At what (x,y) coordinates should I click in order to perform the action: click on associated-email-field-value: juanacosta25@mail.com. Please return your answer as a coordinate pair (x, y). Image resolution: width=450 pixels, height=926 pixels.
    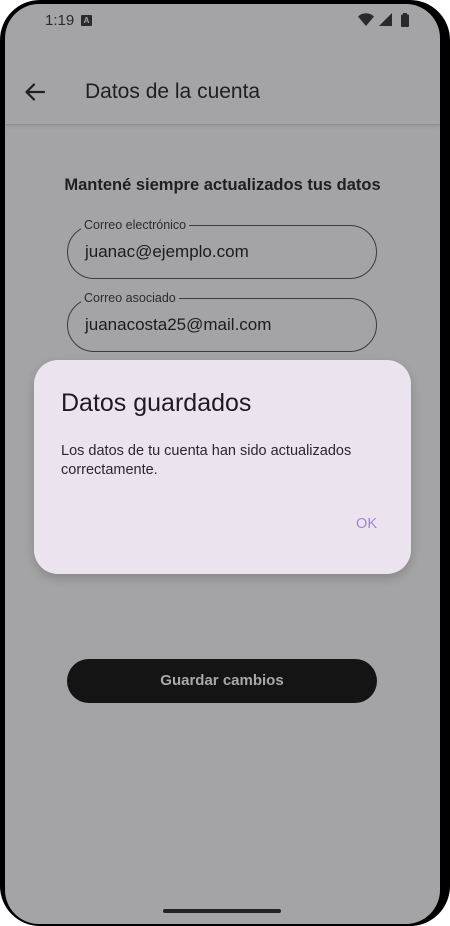
    Looking at the image, I should click on (178, 324).